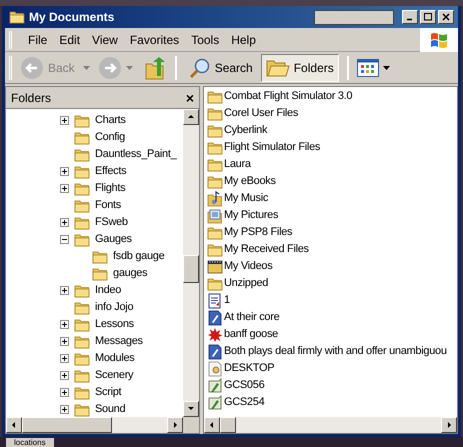 Image resolution: width=463 pixels, height=447 pixels. Describe the element at coordinates (250, 181) in the screenshot. I see `list-entry: My eBooks` at that location.